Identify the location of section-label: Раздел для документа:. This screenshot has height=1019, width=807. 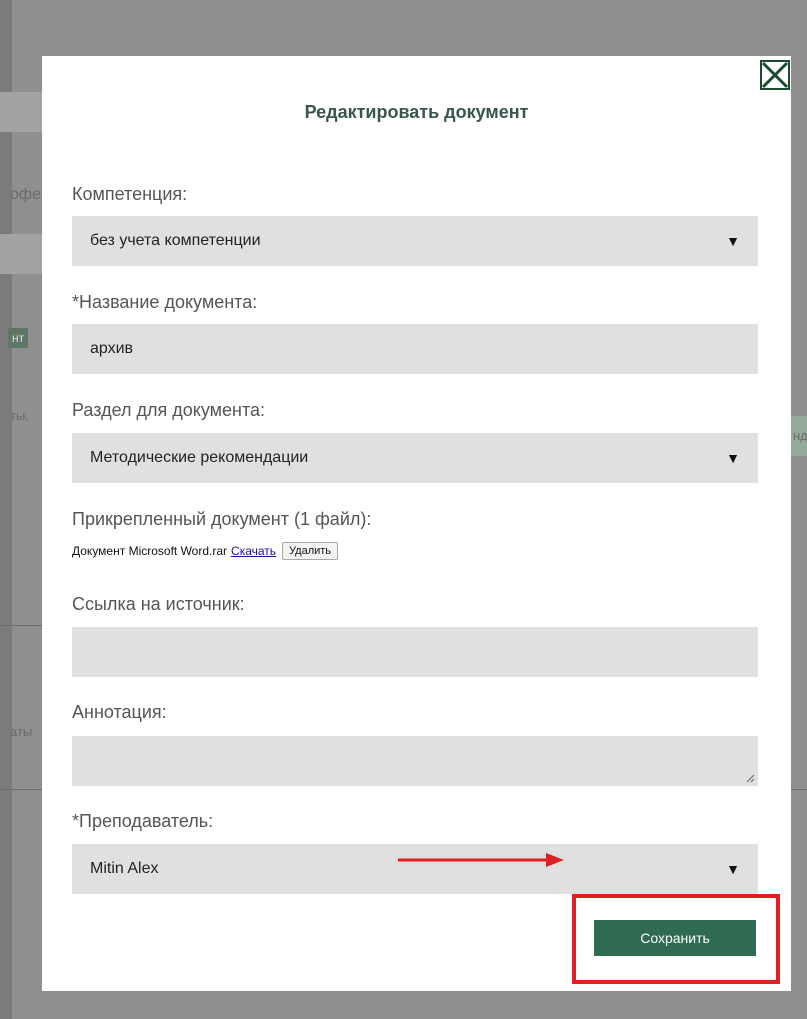
(169, 410).